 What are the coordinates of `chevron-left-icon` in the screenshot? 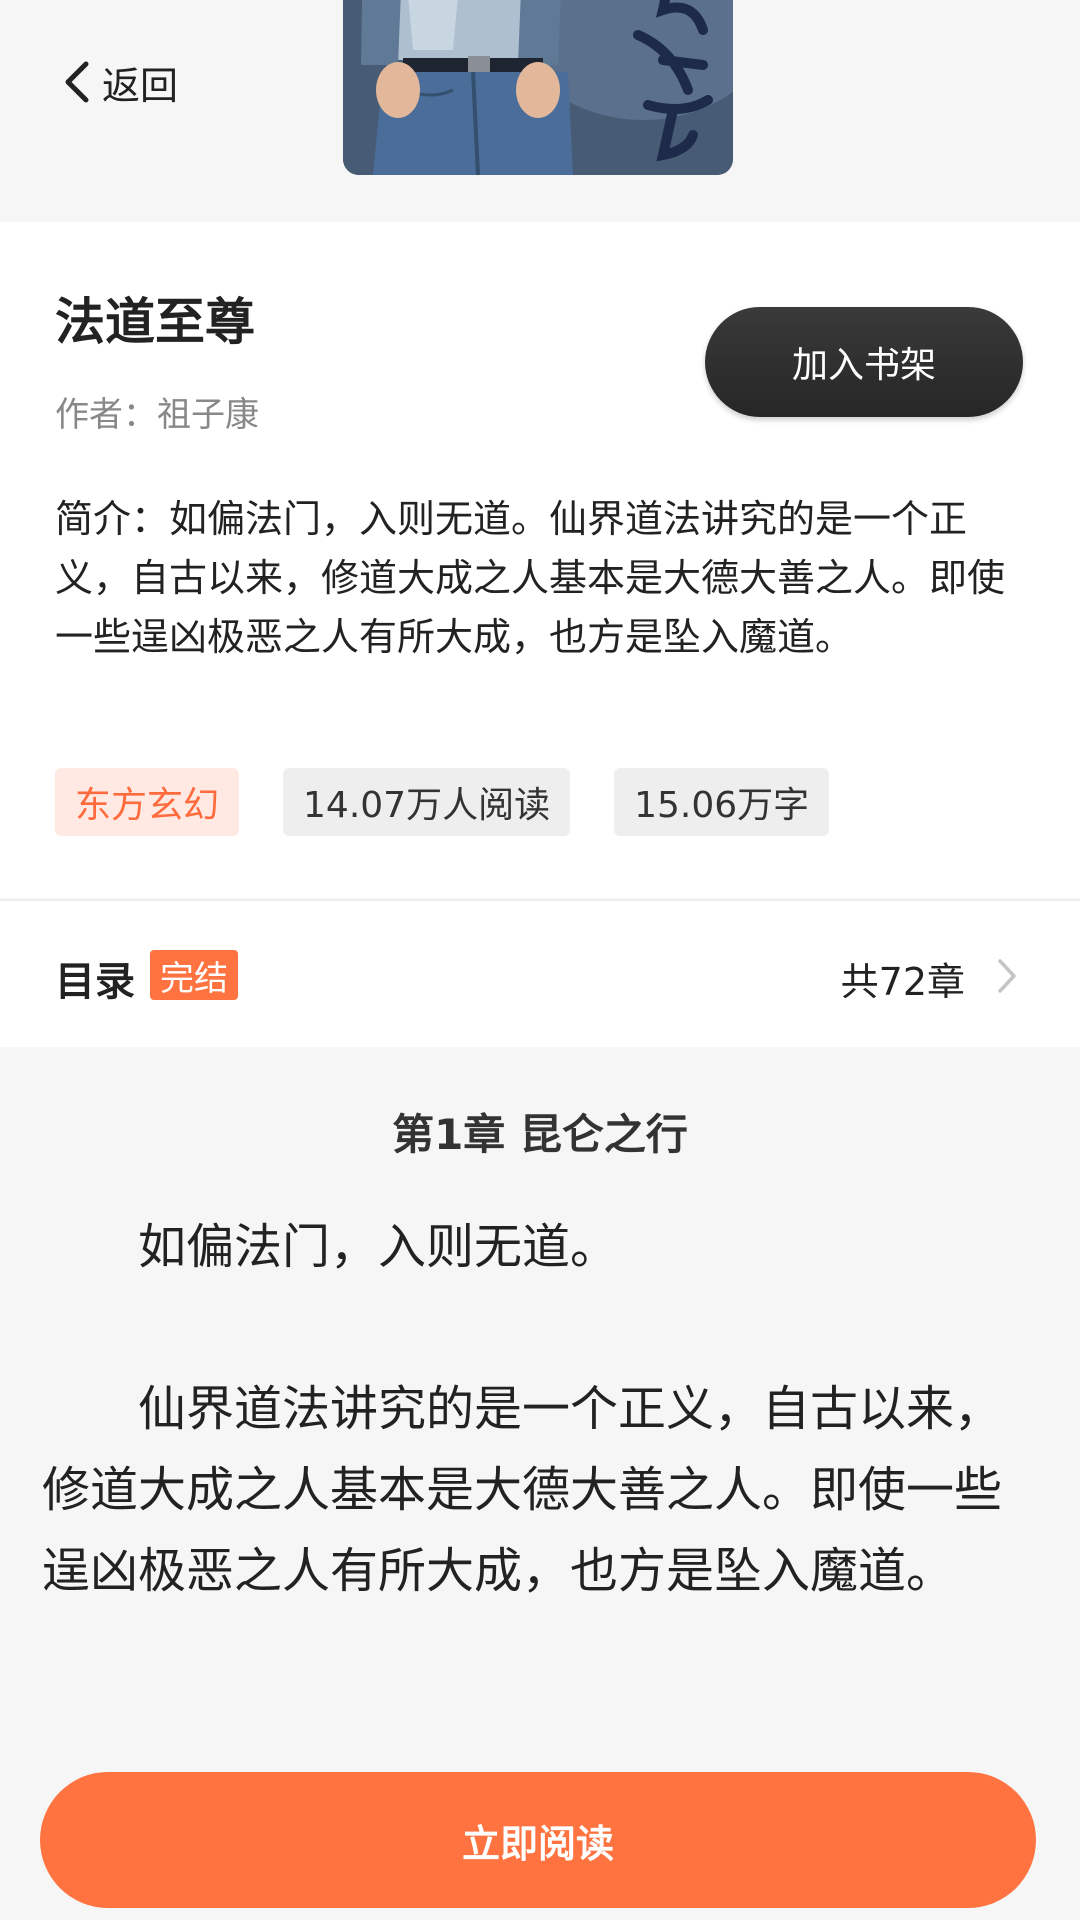 It's located at (77, 82).